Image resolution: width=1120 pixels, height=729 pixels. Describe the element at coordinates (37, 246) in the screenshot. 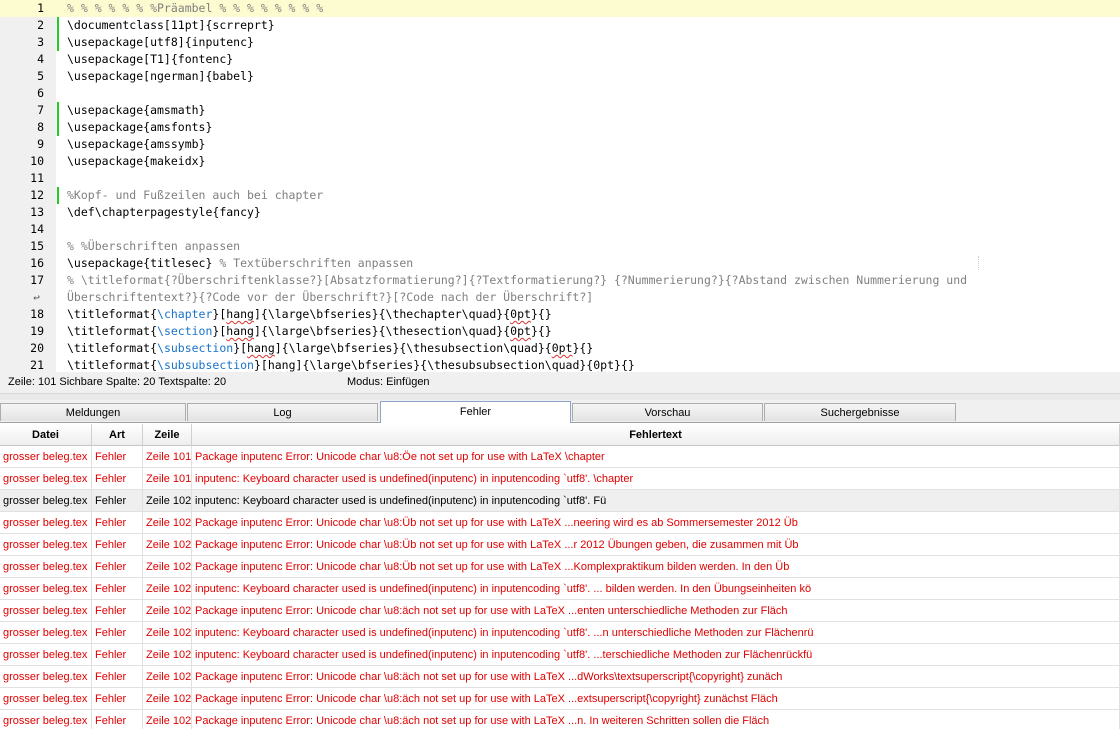

I see `line-number: 15` at that location.